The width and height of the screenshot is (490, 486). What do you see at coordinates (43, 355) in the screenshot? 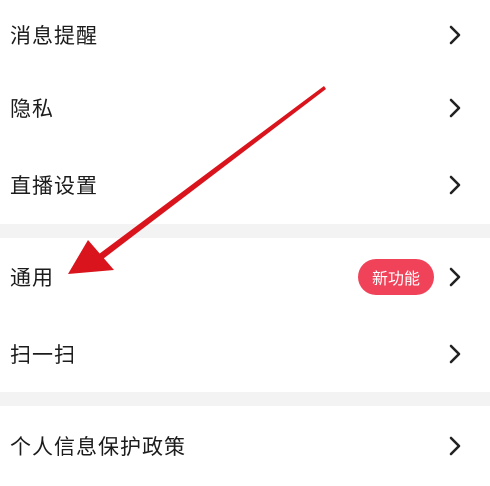
I see `settings-item-label: 扫一扫` at bounding box center [43, 355].